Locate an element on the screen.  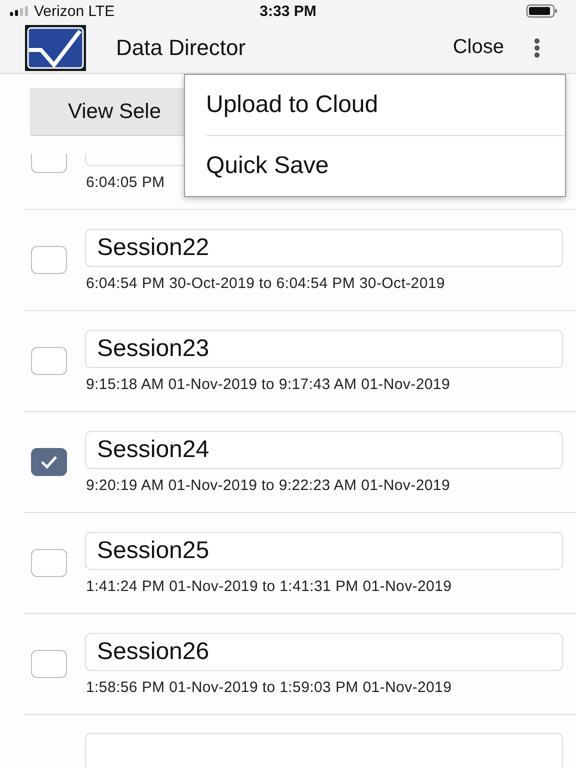
session-name-field: Session25 is located at coordinates (324, 551).